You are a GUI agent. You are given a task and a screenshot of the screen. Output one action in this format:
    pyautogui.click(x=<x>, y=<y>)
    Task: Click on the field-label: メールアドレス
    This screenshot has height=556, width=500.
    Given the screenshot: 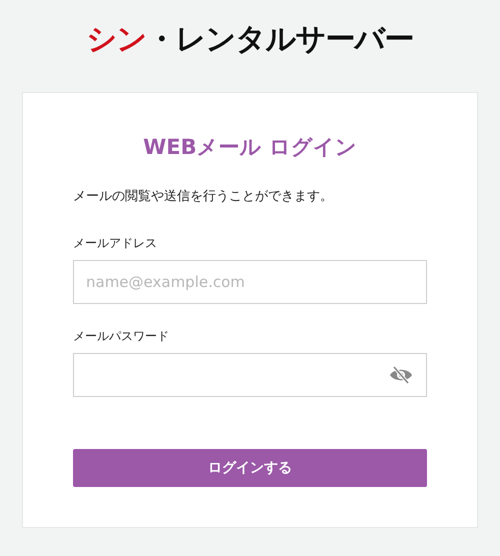 What is the action you would take?
    pyautogui.click(x=115, y=243)
    